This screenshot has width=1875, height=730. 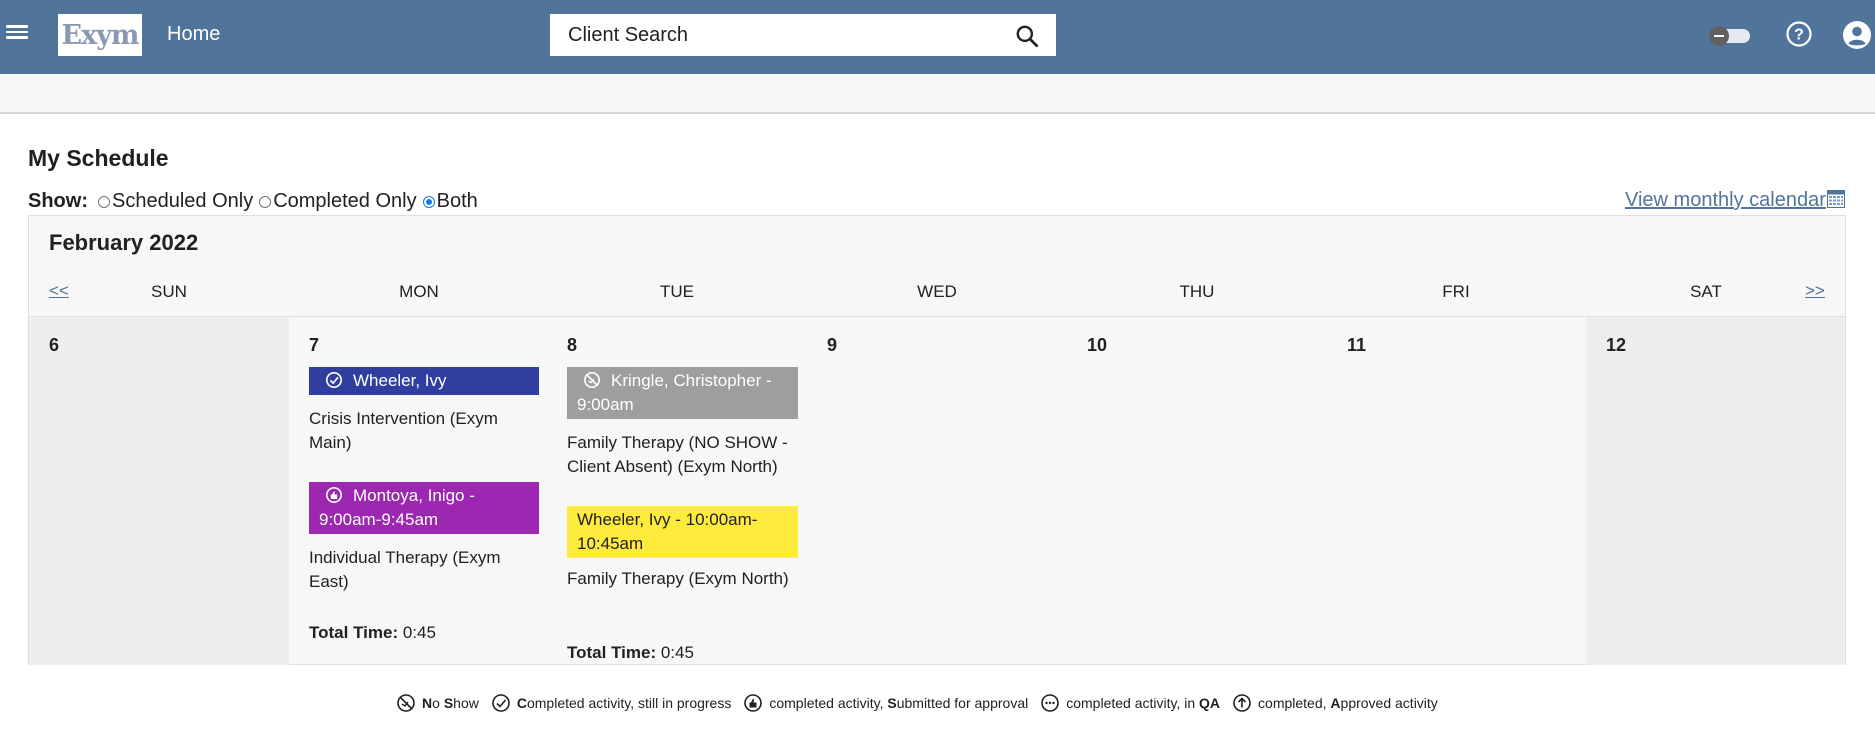 What do you see at coordinates (1357, 345) in the screenshot?
I see `day-number: 11` at bounding box center [1357, 345].